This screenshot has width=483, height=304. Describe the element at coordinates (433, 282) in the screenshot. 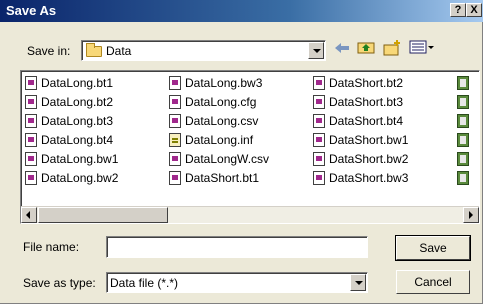

I see `cancel-button: Cancel` at that location.